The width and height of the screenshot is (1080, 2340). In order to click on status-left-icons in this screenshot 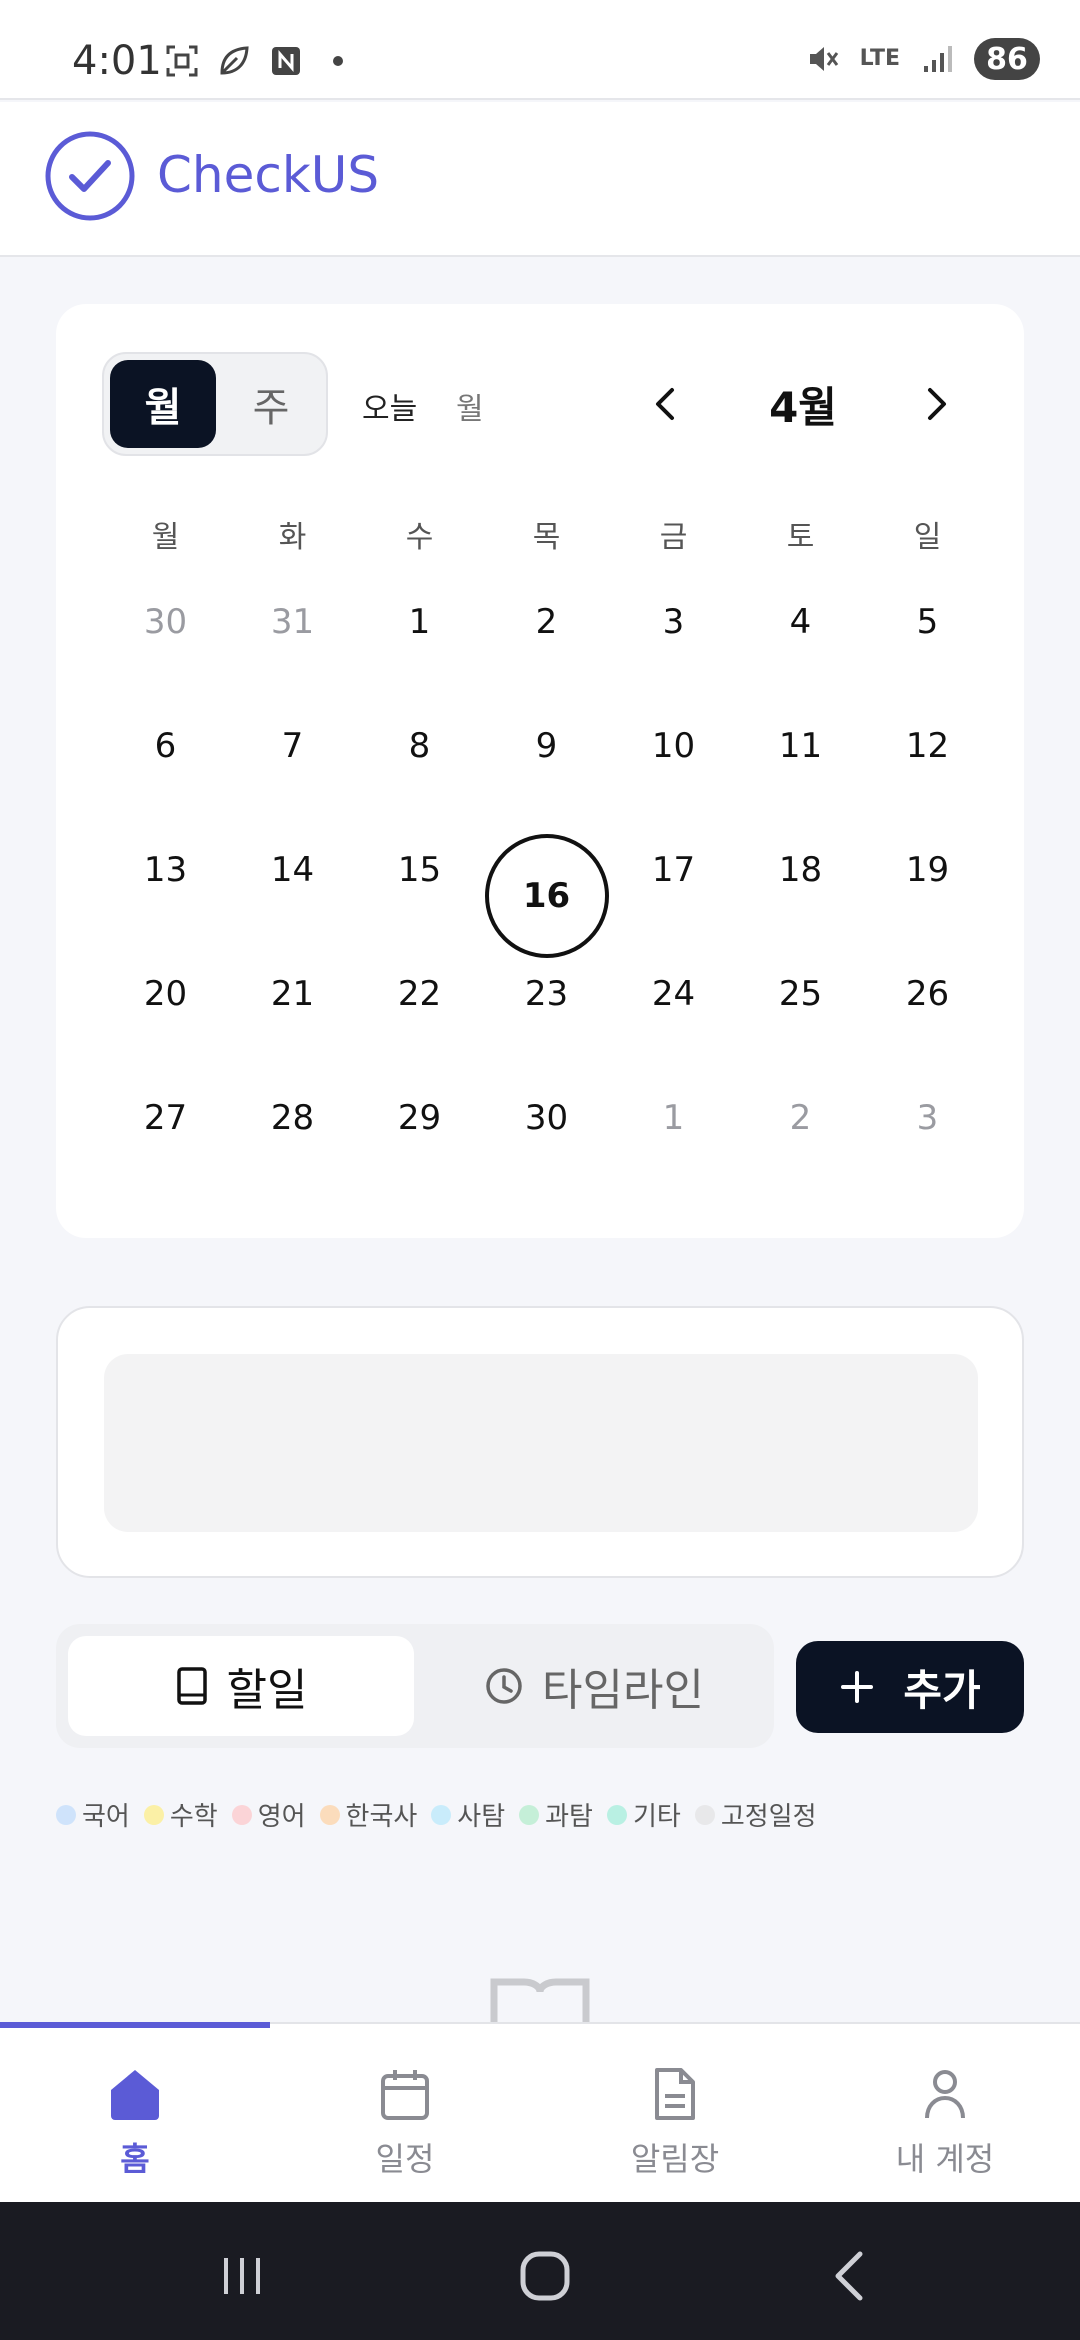, I will do `click(260, 61)`.